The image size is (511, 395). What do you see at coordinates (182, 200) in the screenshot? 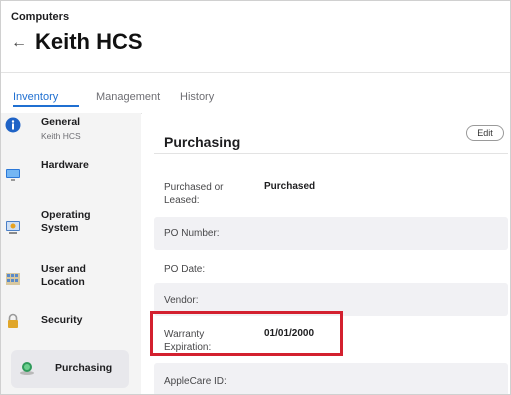
I see `field-label-line2: Leased:` at bounding box center [182, 200].